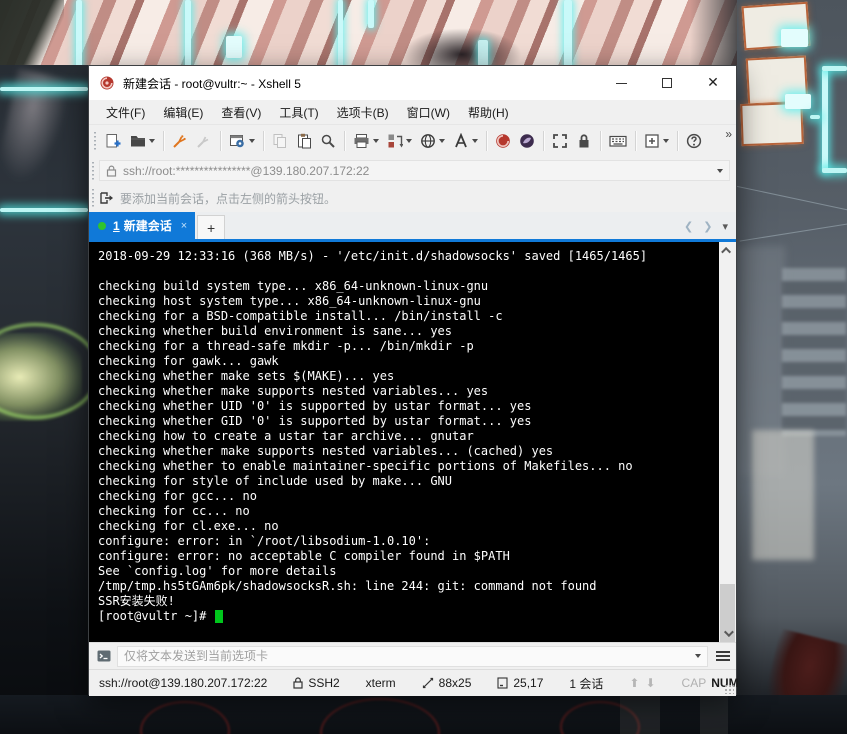 The width and height of the screenshot is (847, 734). I want to click on menu-item-6: 帮助(H), so click(488, 112).